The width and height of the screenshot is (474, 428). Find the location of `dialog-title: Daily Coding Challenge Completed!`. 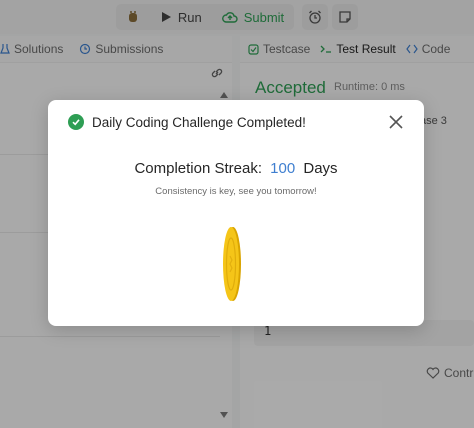

dialog-title: Daily Coding Challenge Completed! is located at coordinates (199, 122).